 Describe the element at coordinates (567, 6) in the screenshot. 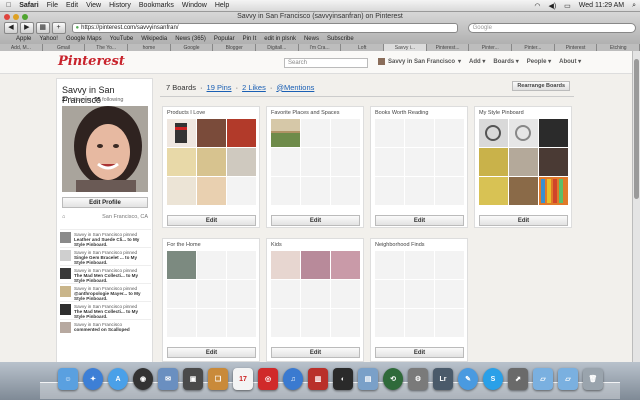

I see `battery-icon: ▭` at that location.